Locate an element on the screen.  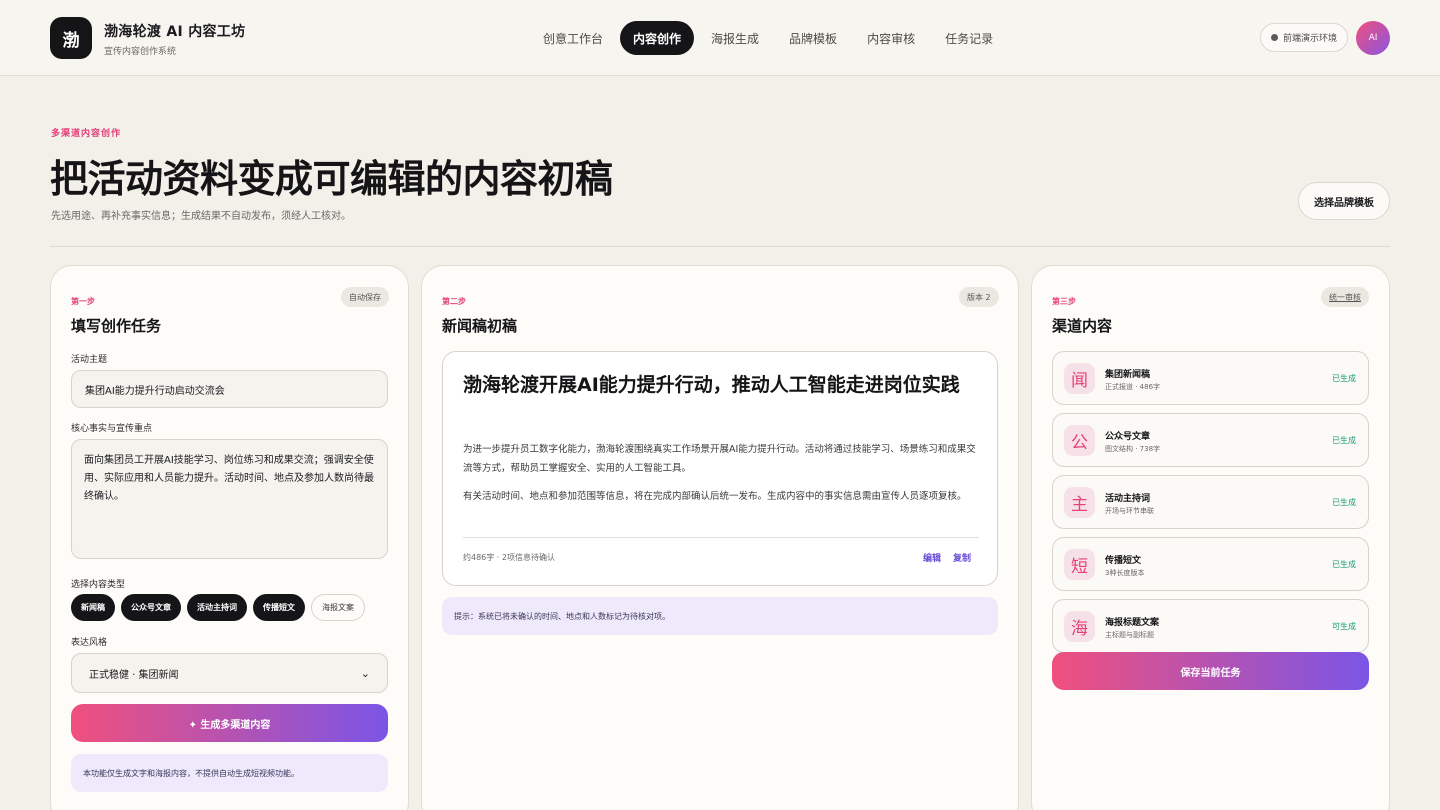
nav-item-brand-template: 品牌模板 is located at coordinates (813, 38).